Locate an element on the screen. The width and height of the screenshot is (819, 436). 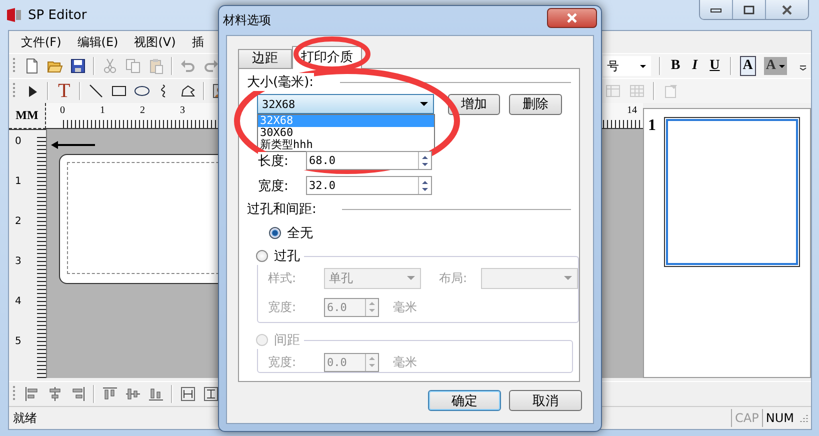
ellipse-icon is located at coordinates (142, 91).